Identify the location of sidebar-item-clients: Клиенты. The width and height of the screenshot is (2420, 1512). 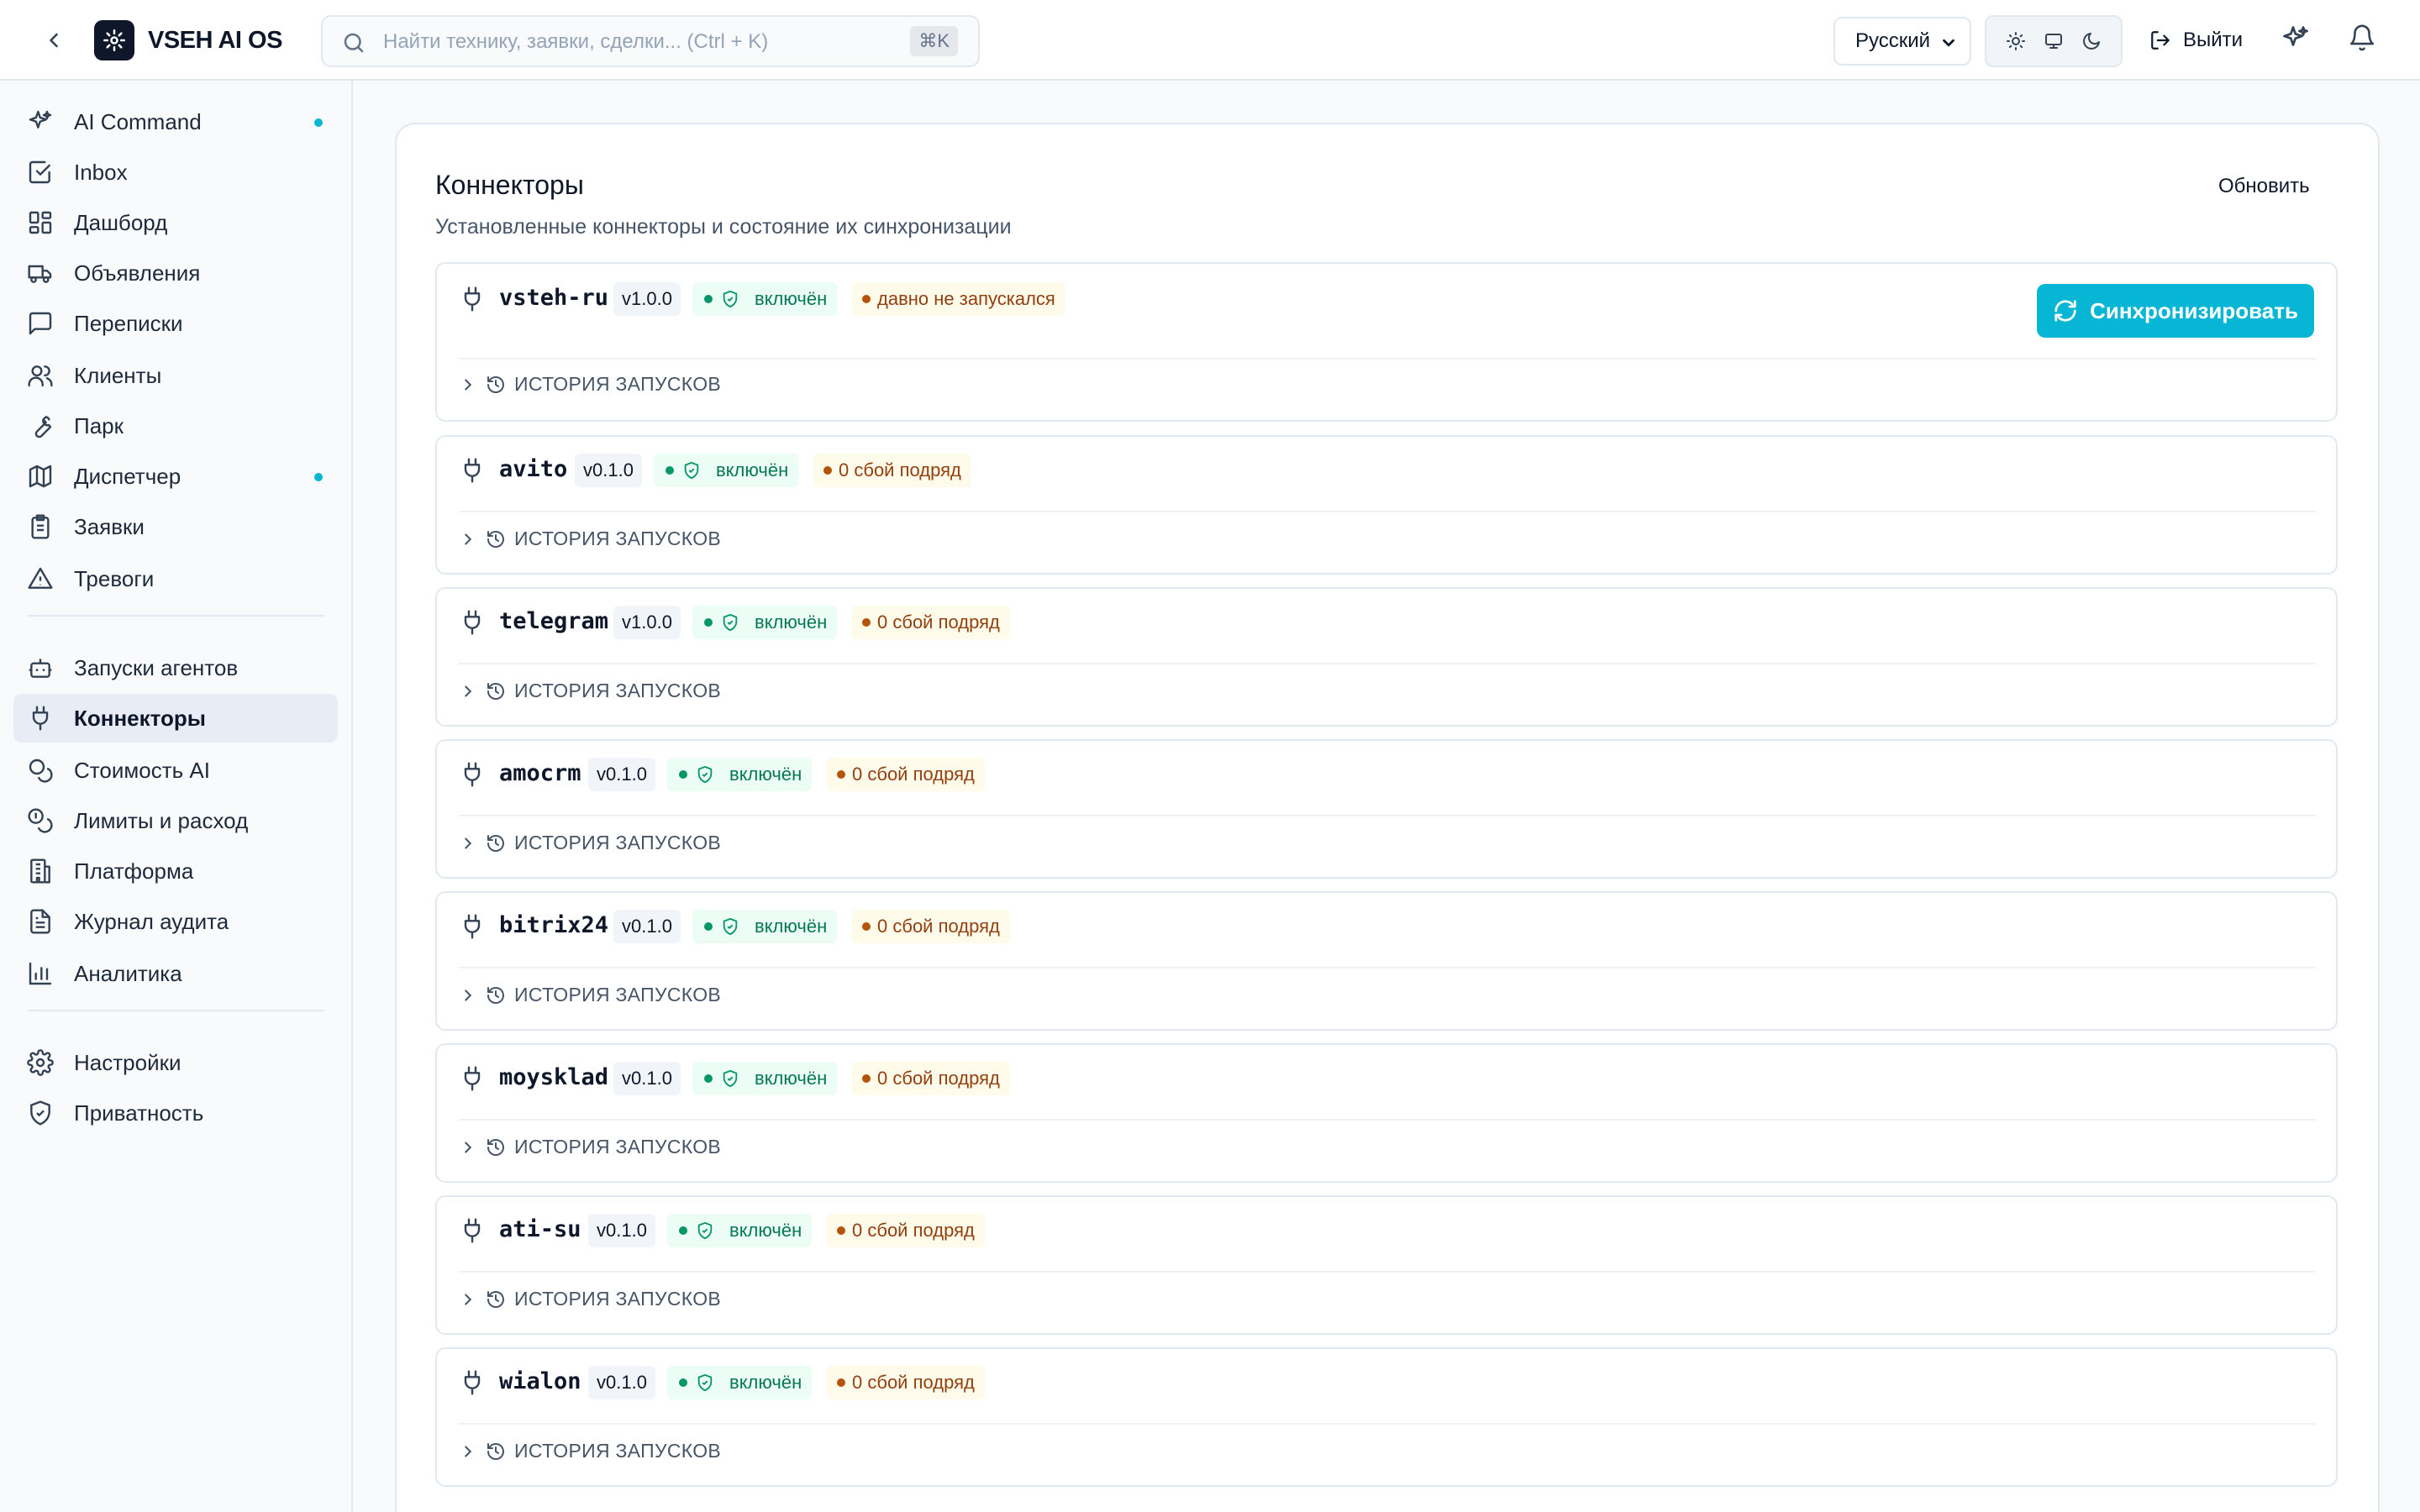
(176, 375).